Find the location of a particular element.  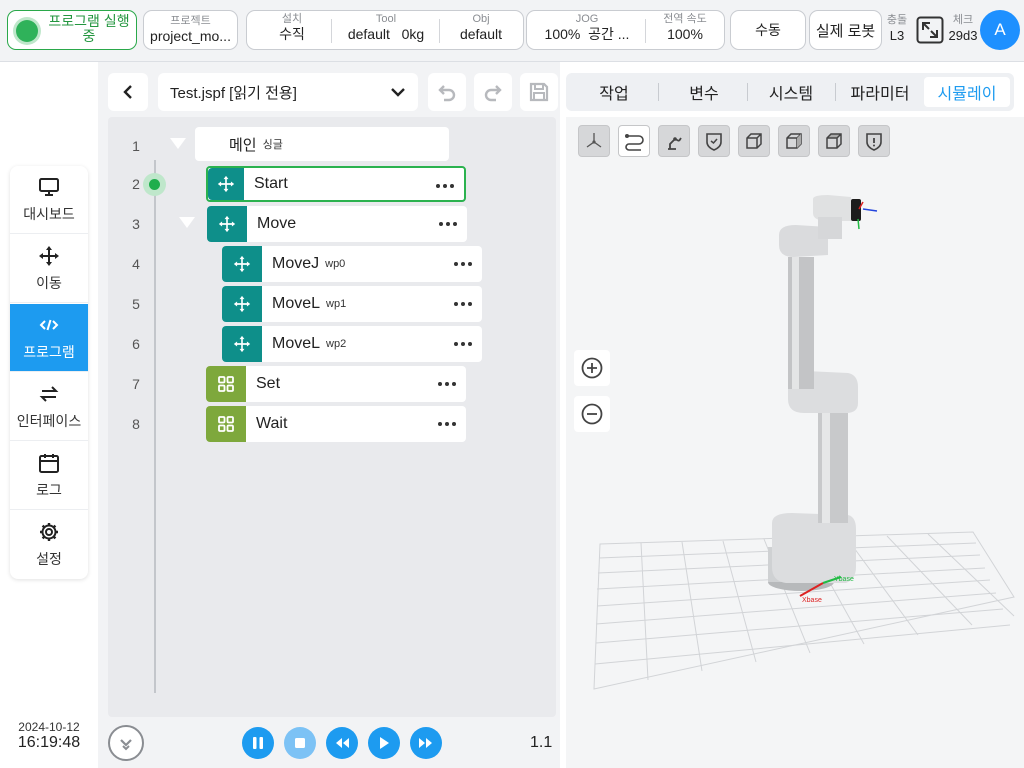

view-top-button is located at coordinates (834, 141).